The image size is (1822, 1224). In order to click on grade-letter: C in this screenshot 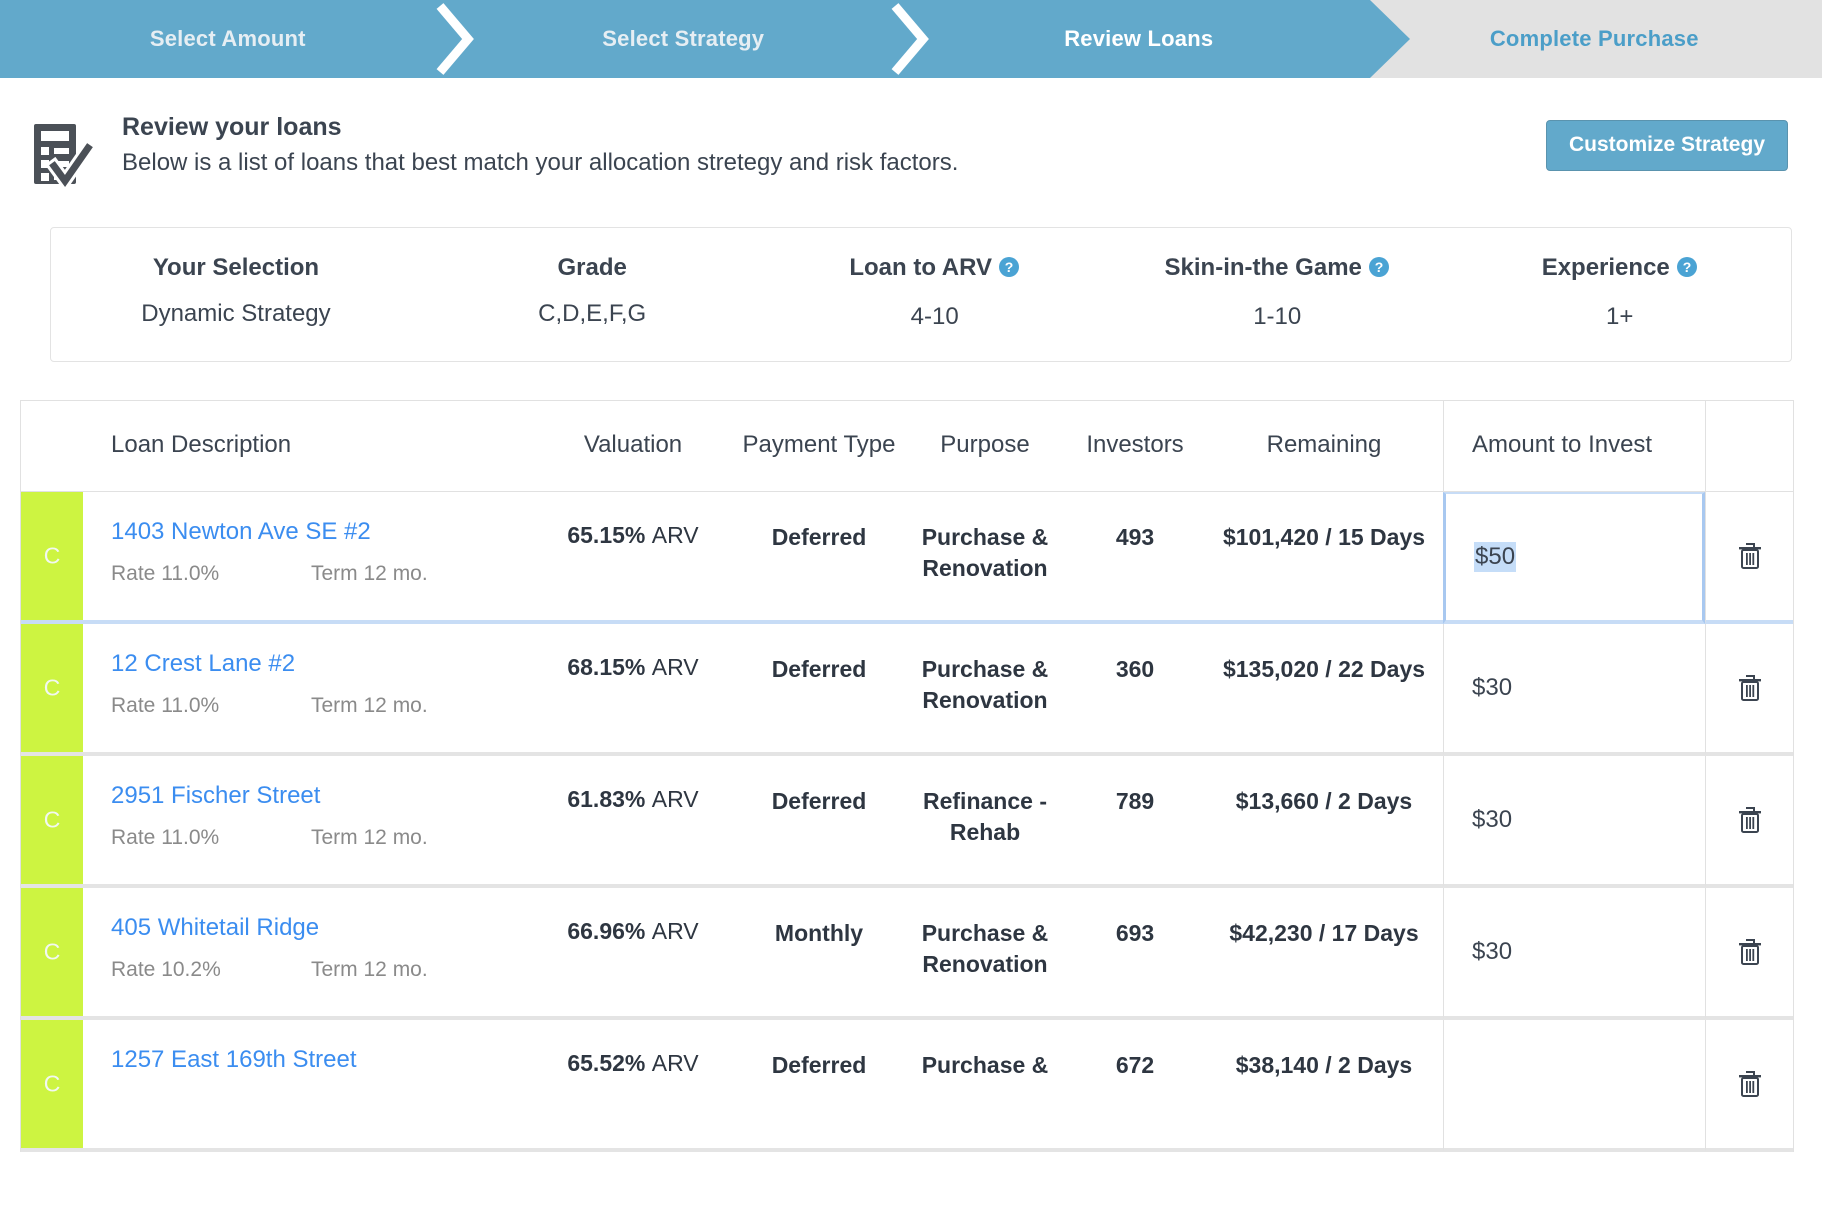, I will do `click(52, 1083)`.